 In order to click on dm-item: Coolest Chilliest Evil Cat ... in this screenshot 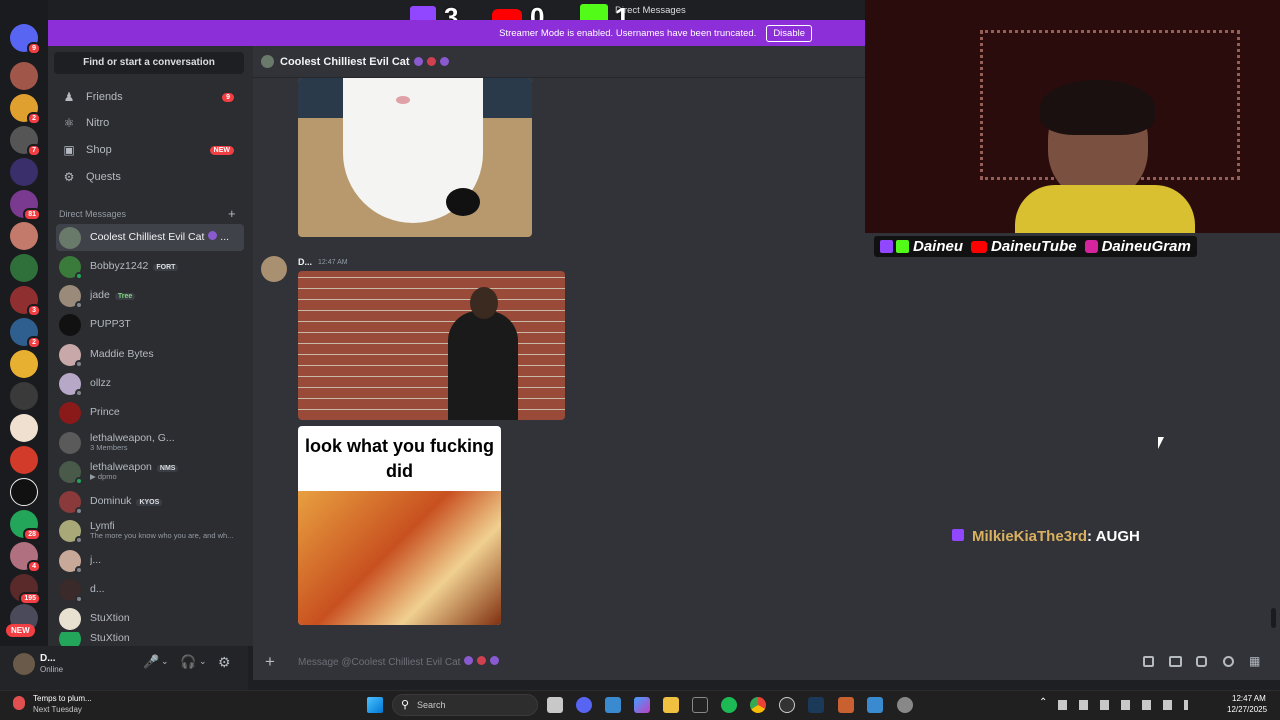, I will do `click(150, 237)`.